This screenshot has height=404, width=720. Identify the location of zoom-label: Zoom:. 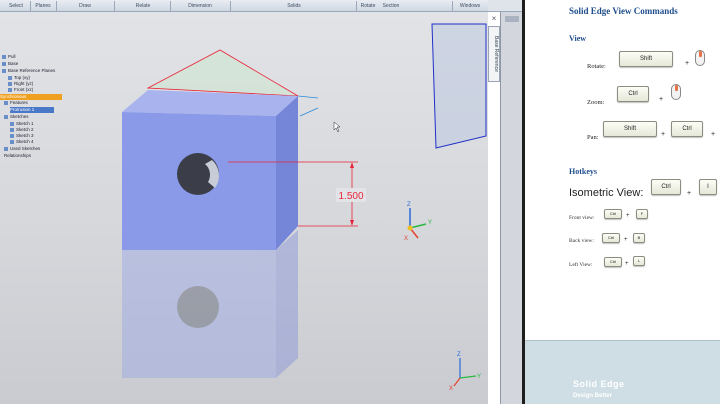
(596, 102).